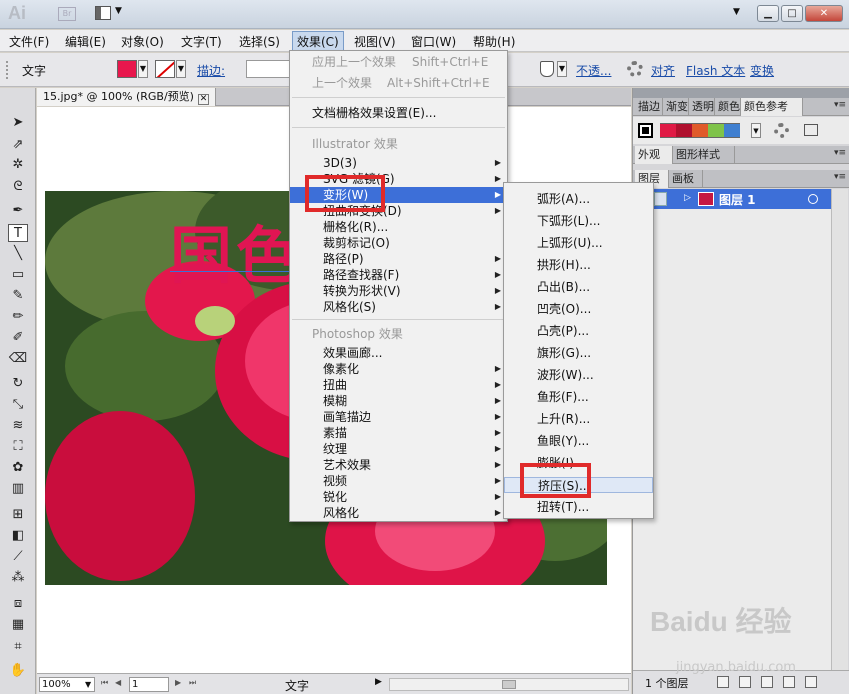 The height and width of the screenshot is (694, 849). What do you see at coordinates (104, 683) in the screenshot?
I see `first-artboard-icon: ⏮` at bounding box center [104, 683].